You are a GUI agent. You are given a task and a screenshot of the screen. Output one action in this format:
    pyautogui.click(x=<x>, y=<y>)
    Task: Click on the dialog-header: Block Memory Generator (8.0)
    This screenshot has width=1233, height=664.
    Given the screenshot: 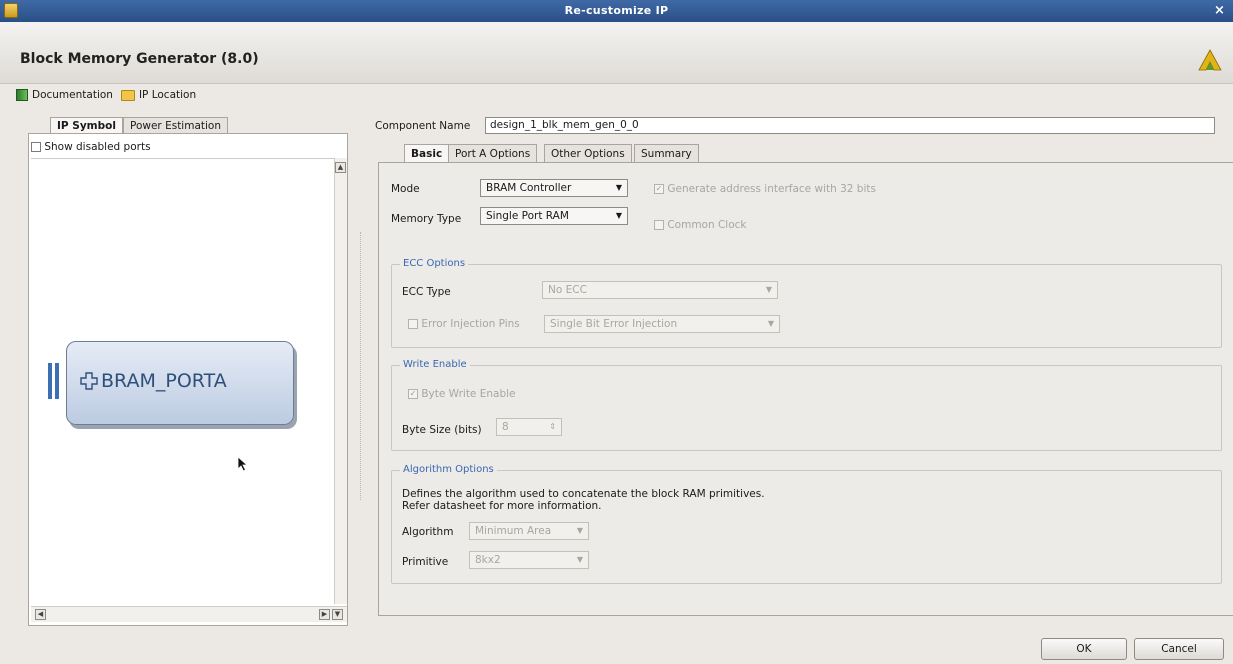 What is the action you would take?
    pyautogui.click(x=616, y=53)
    